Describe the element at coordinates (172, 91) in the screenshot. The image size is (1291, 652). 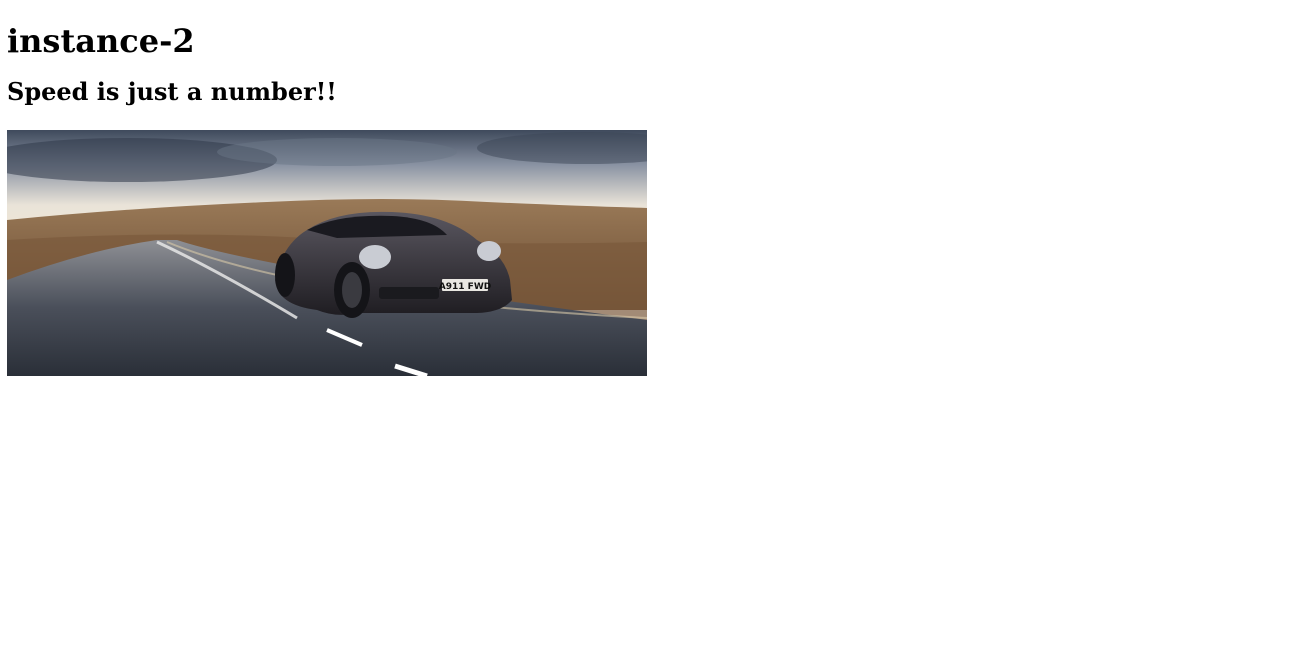
I see `page-subheading: Speed is just a number!!` at that location.